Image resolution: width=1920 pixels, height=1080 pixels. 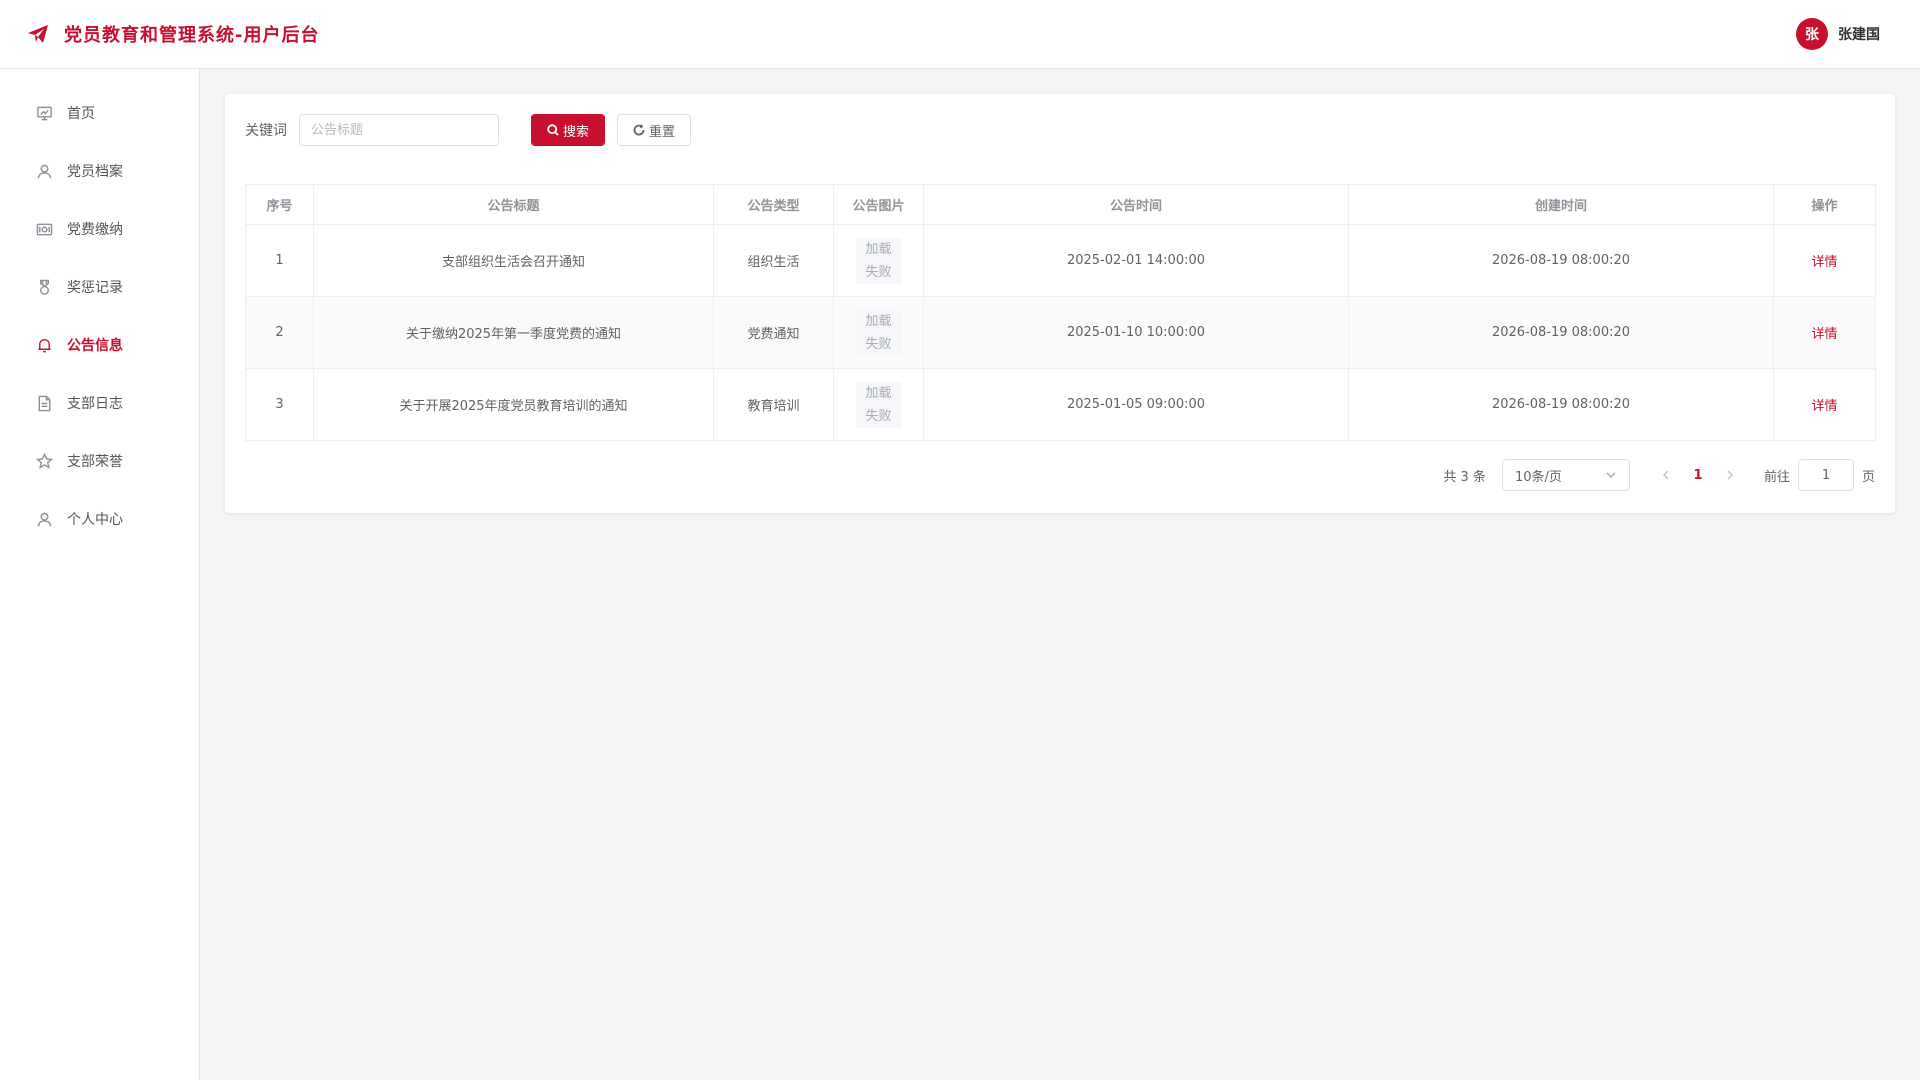 What do you see at coordinates (1136, 332) in the screenshot?
I see `cell-time: 2025-01-10 10:00:00` at bounding box center [1136, 332].